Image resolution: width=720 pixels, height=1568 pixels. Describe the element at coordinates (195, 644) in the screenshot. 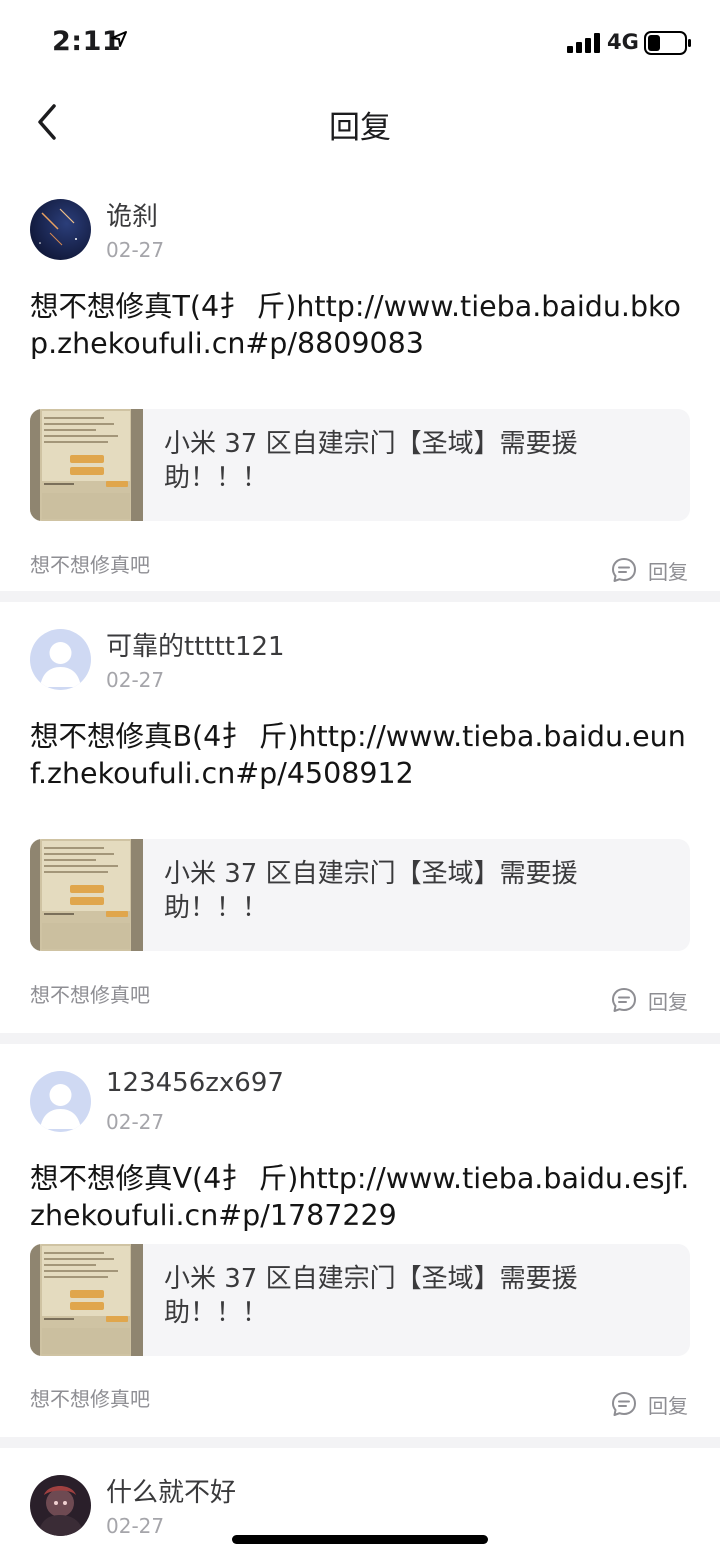

I see `author-name: 可靠的ttttt121` at that location.